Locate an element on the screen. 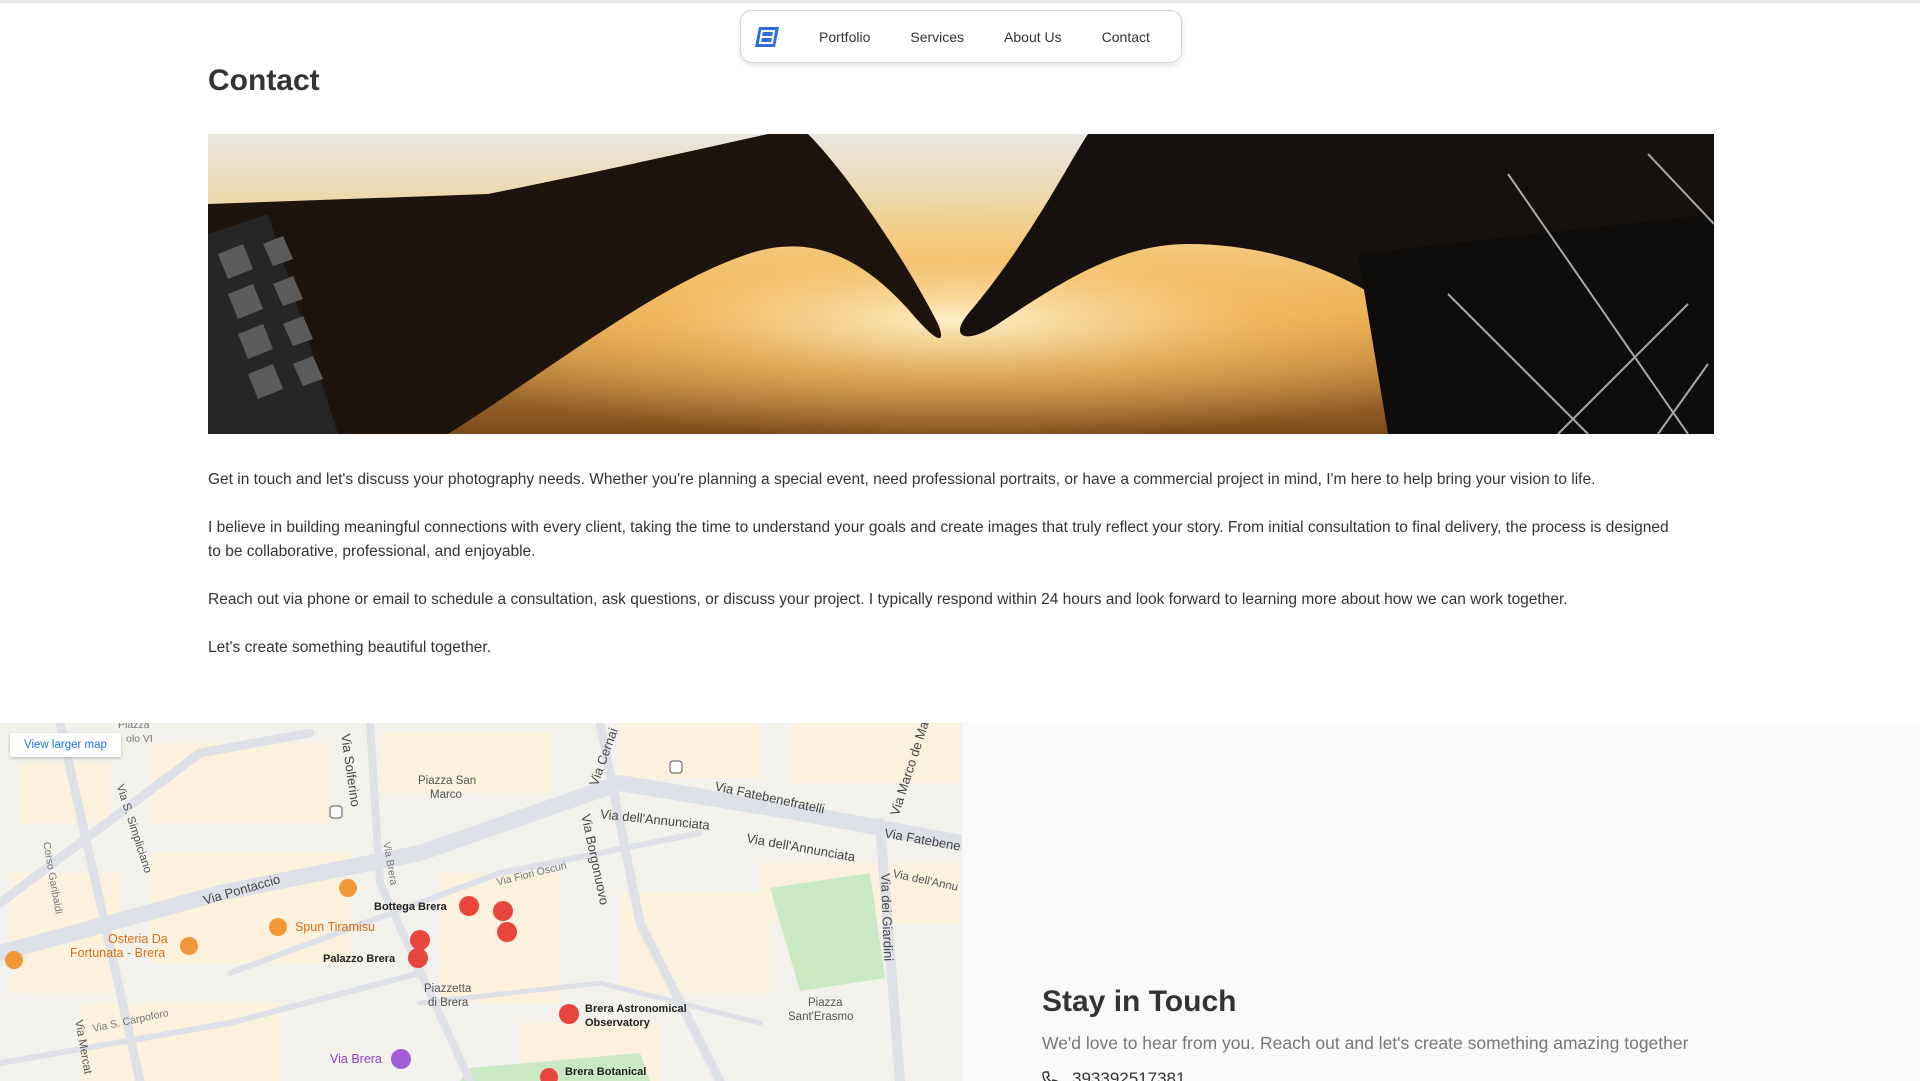 The width and height of the screenshot is (1920, 1081). top-border is located at coordinates (960, 1).